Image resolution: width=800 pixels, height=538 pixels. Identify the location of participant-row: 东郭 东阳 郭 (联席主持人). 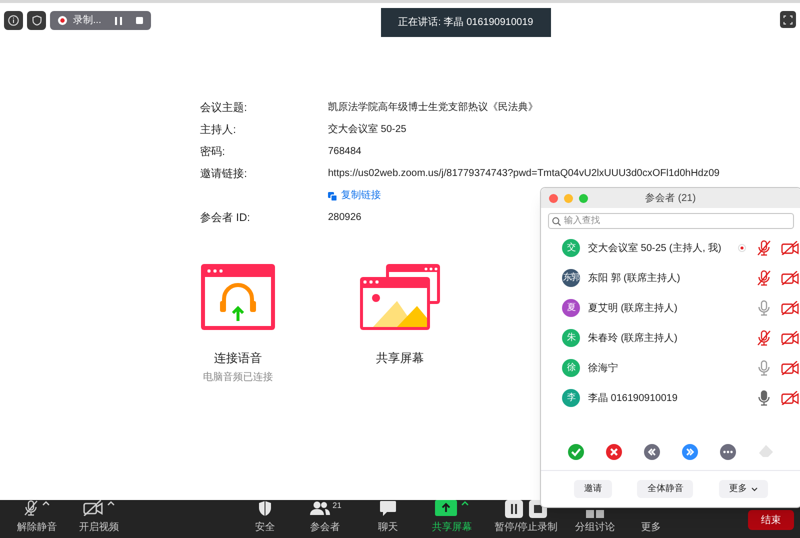
(670, 278).